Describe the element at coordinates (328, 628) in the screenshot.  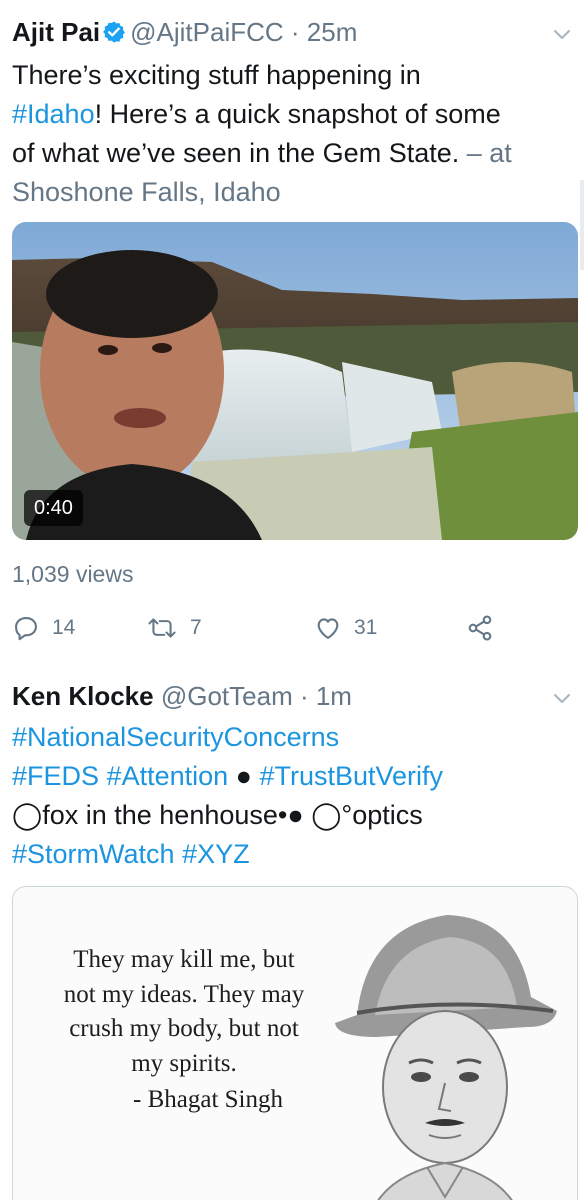
I see `like-icon` at that location.